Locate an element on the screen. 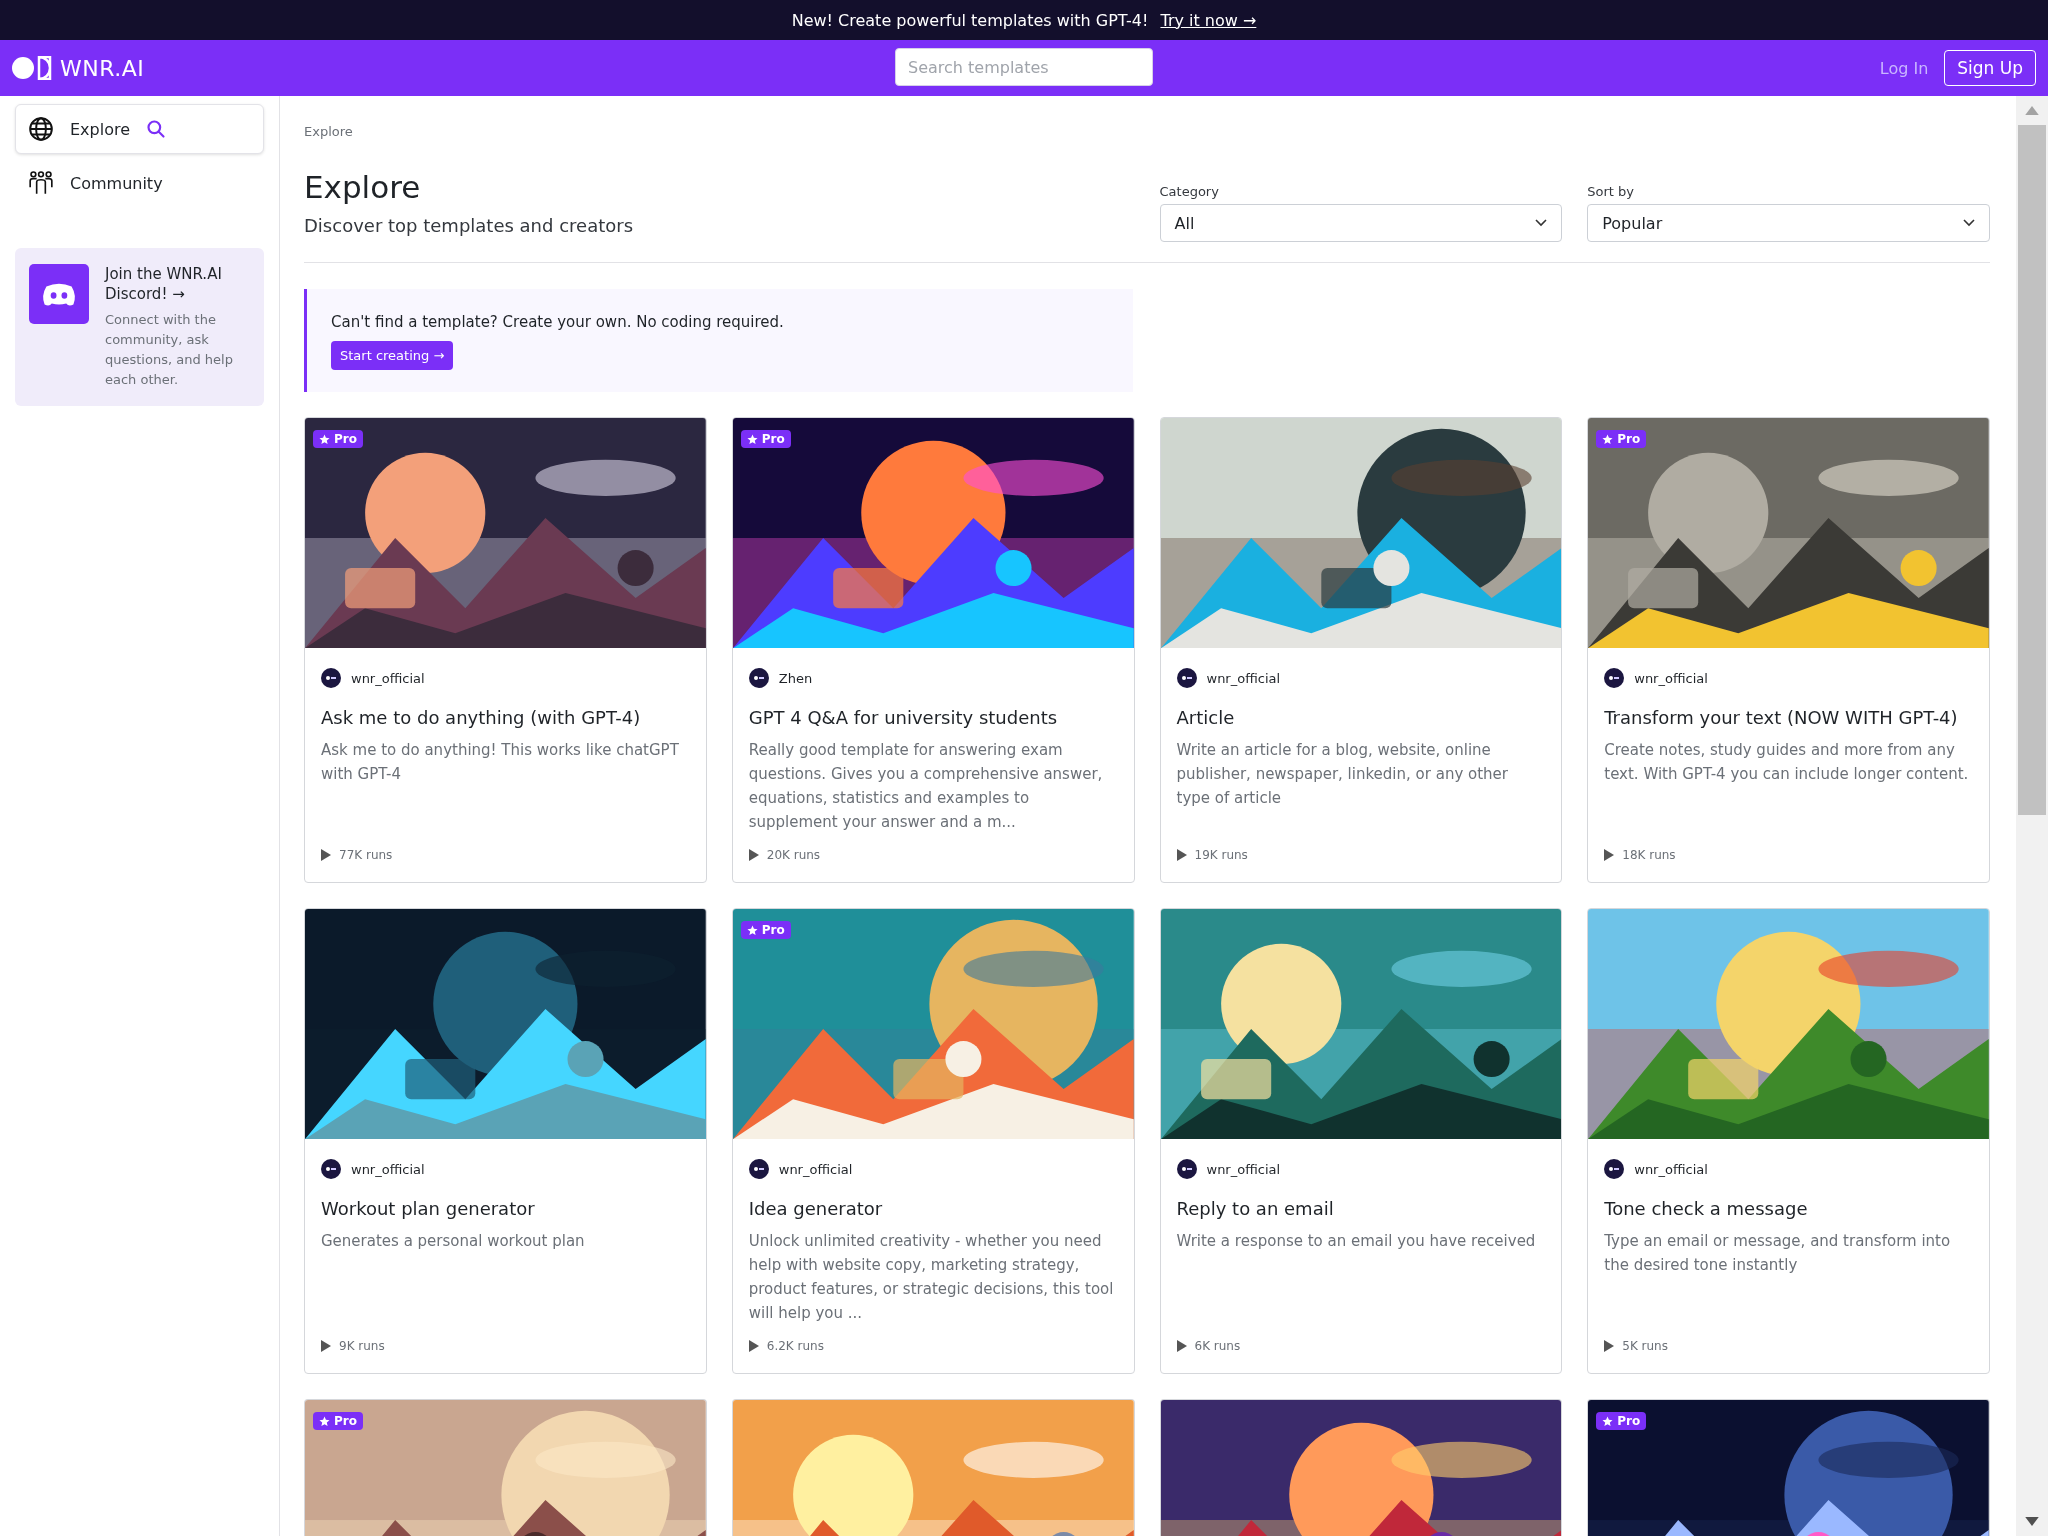  scrollbar is located at coordinates (2032, 816).